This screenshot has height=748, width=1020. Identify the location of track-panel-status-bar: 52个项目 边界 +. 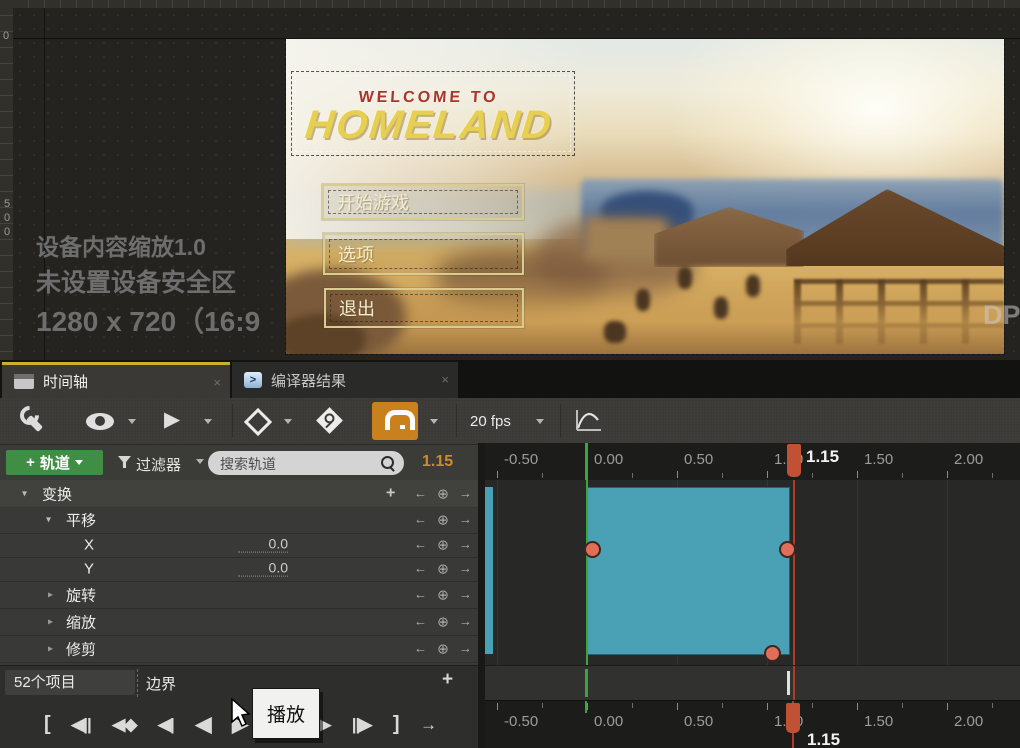
(239, 683).